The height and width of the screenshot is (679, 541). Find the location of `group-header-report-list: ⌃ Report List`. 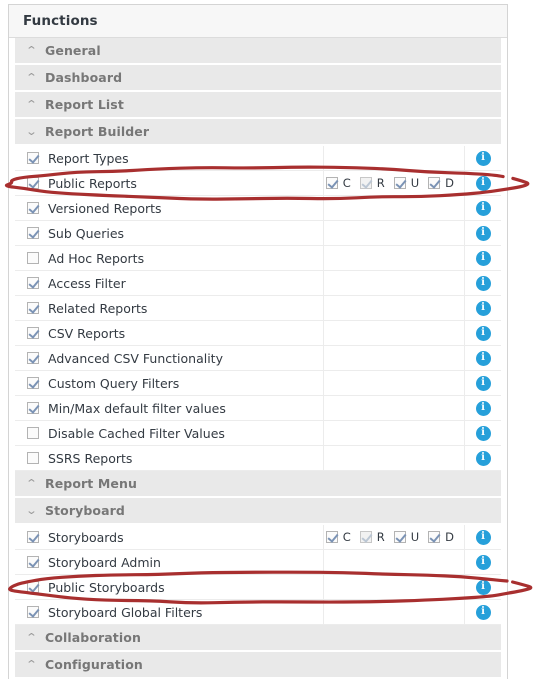

group-header-report-list: ⌃ Report List is located at coordinates (258, 105).